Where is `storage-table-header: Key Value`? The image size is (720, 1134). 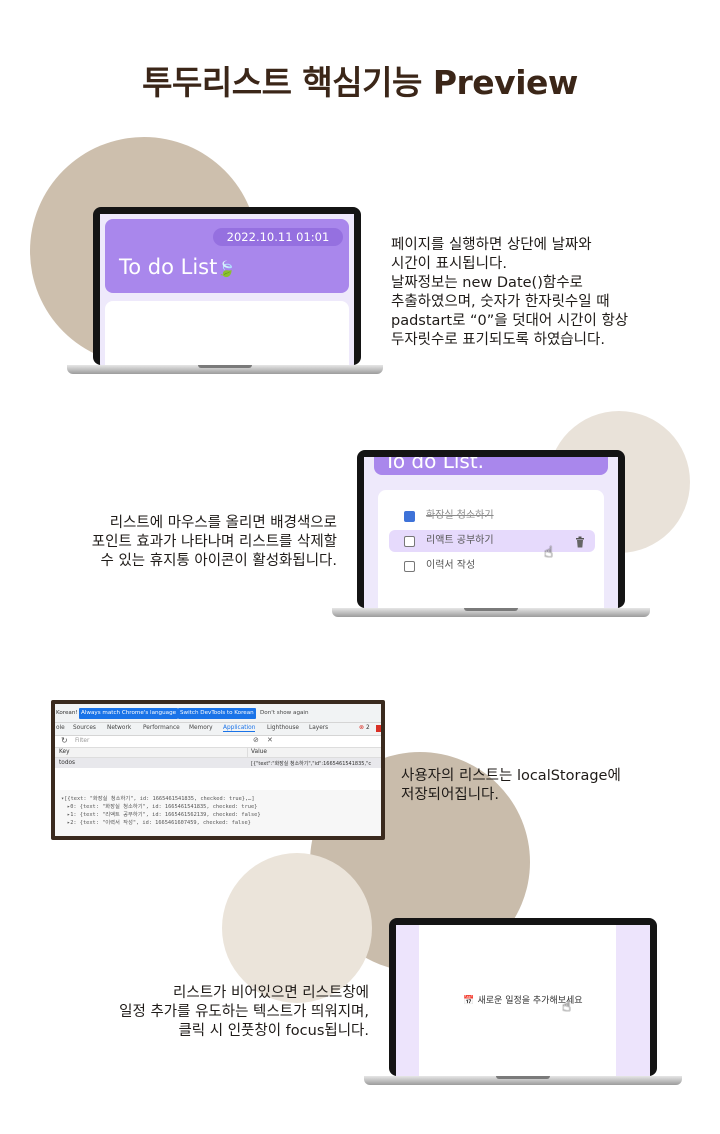 storage-table-header: Key Value is located at coordinates (218, 753).